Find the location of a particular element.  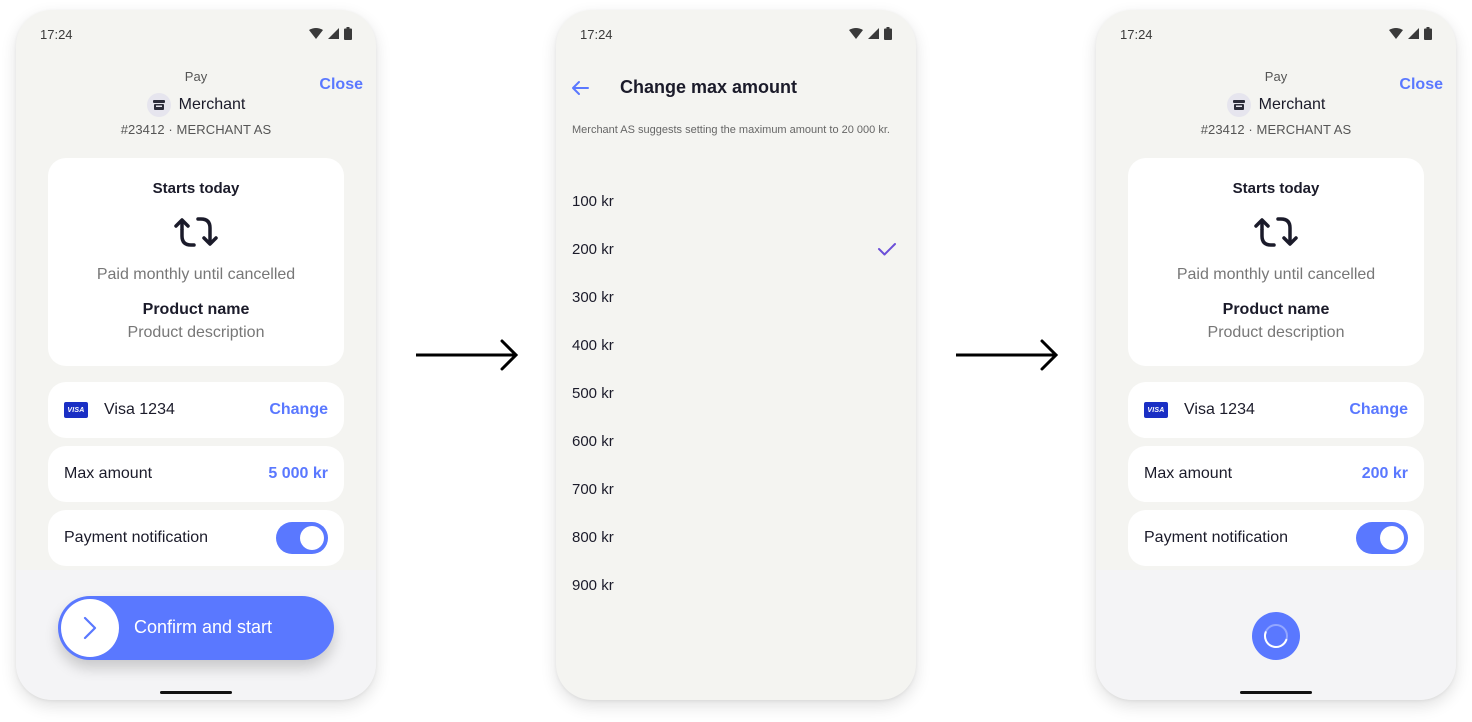

amount-option: 900 kr is located at coordinates (736, 585).